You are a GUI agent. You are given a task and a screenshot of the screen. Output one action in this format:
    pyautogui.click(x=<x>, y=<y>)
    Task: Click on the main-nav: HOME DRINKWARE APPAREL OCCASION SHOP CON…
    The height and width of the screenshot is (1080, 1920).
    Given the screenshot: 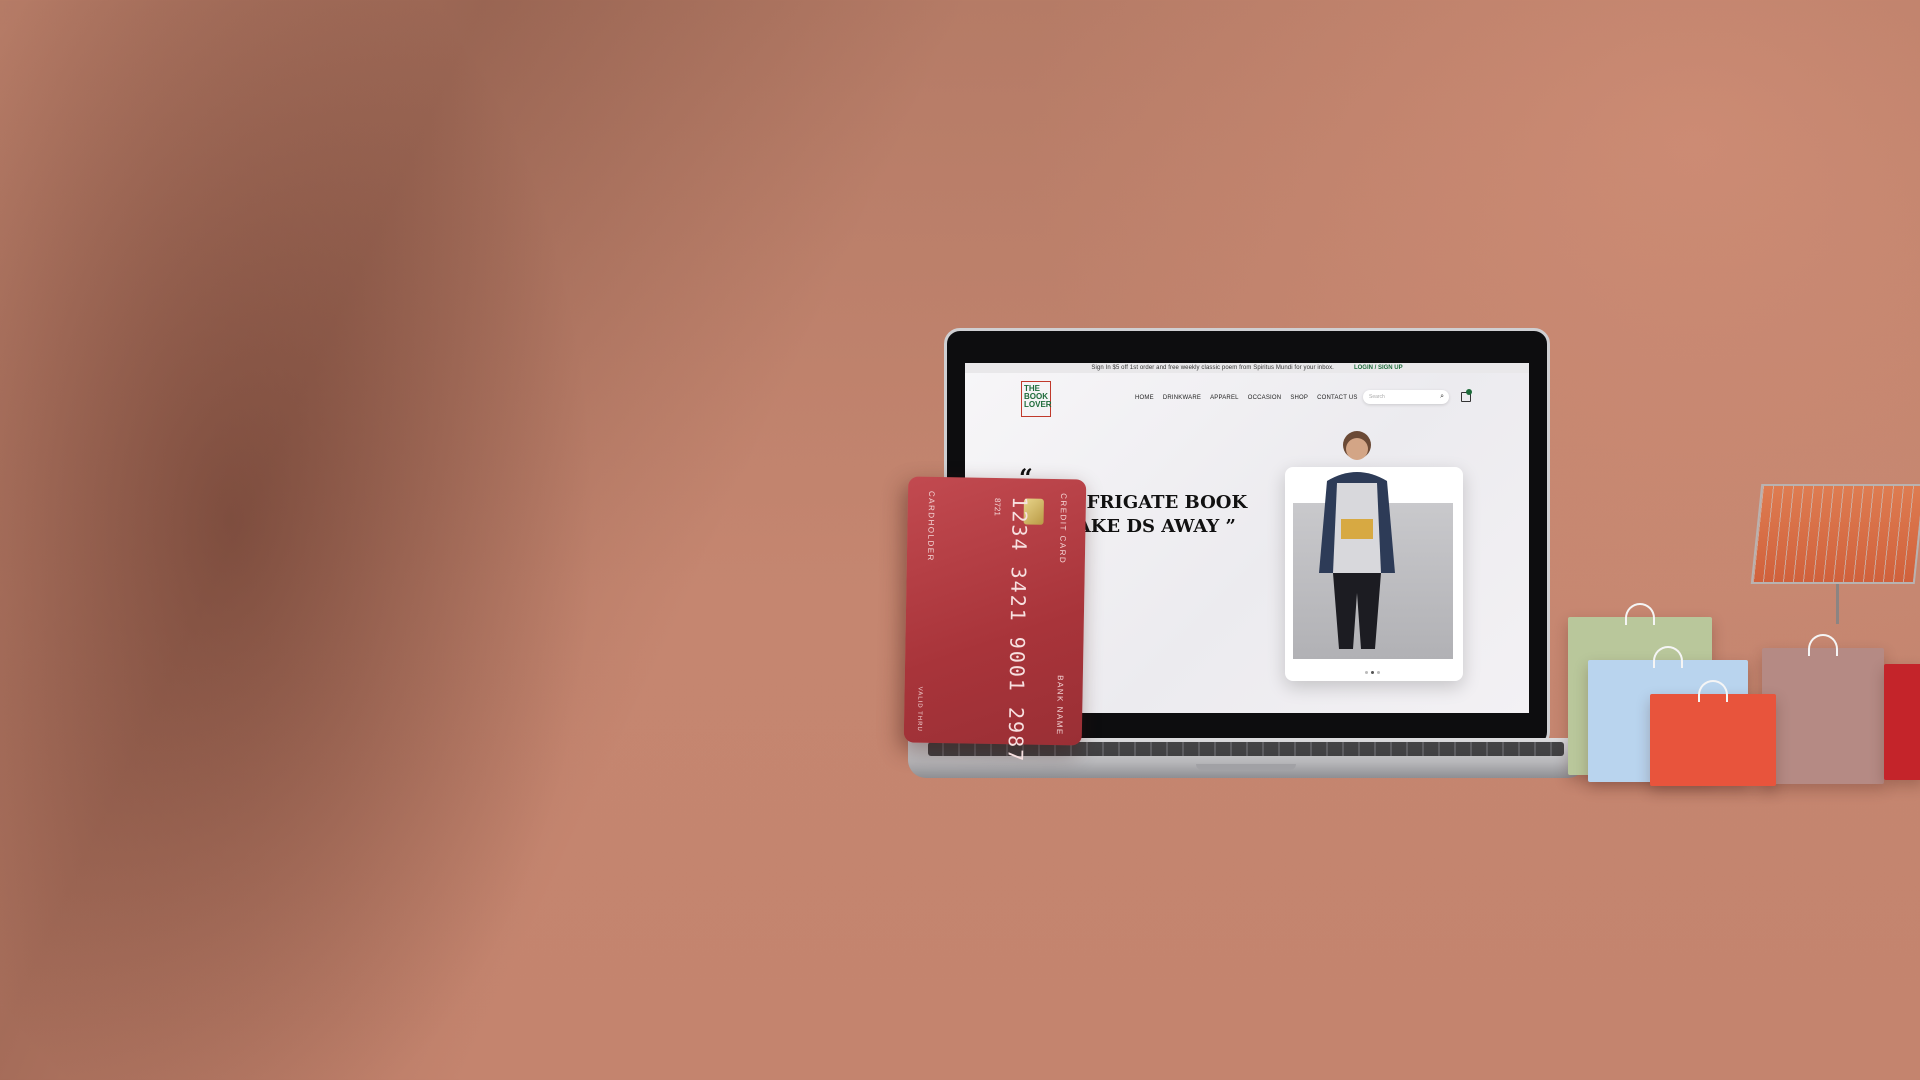 What is the action you would take?
    pyautogui.click(x=1246, y=398)
    